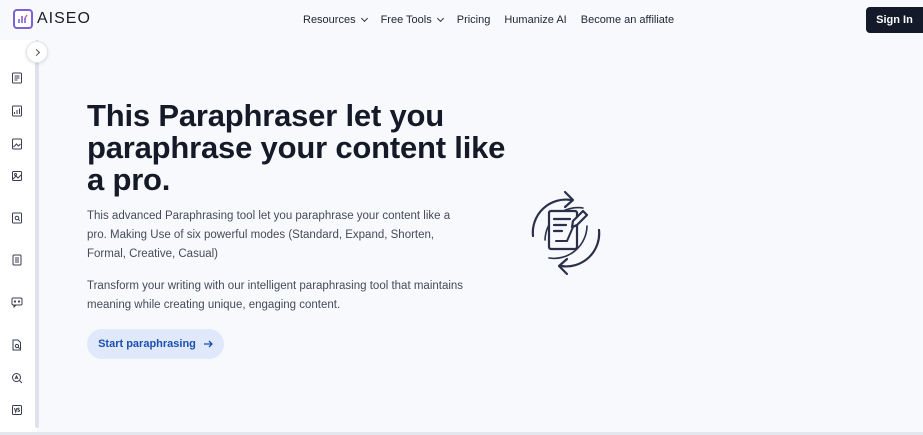 The image size is (923, 435). I want to click on sidebar-expand-button, so click(37, 52).